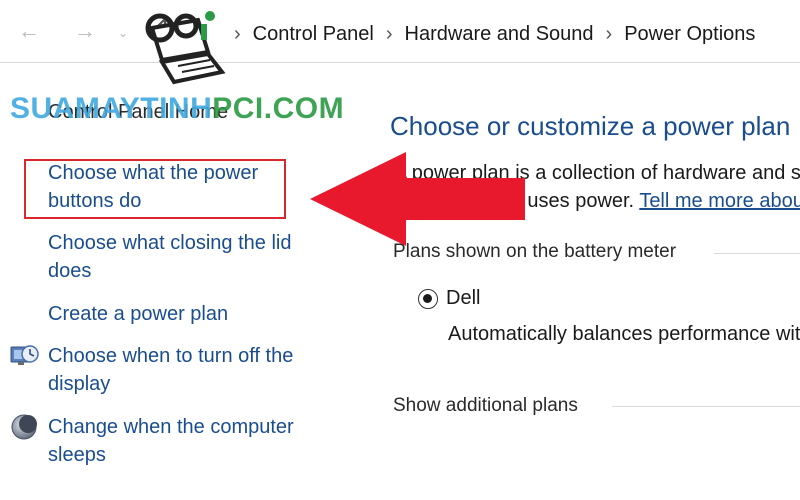 The image size is (800, 500). I want to click on plan-name: Dell, so click(463, 298).